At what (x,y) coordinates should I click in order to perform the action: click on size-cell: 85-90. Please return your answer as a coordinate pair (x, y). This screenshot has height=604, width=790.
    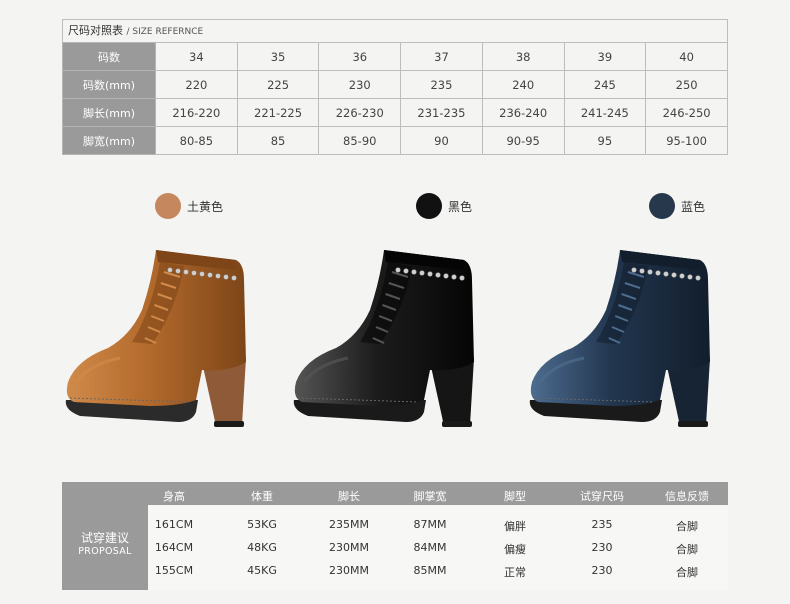
    Looking at the image, I should click on (360, 140).